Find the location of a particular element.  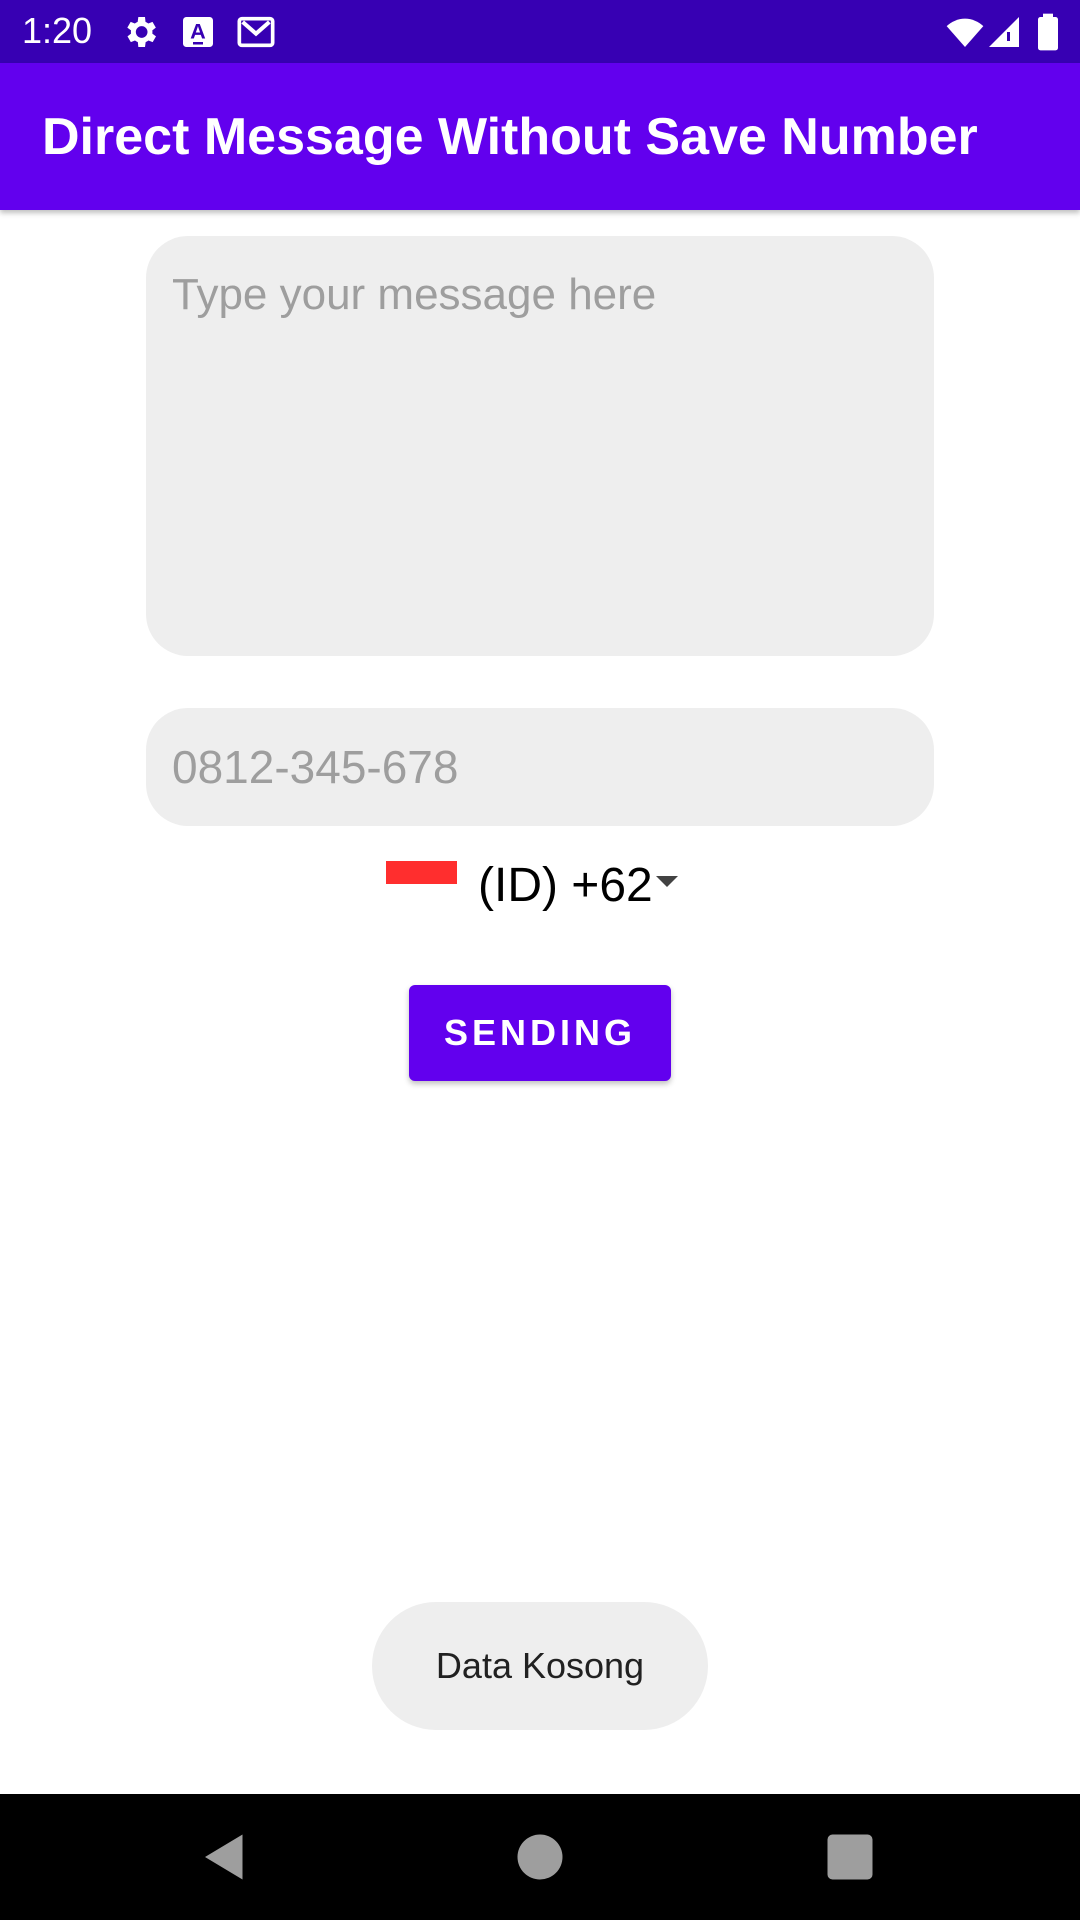

home-icon is located at coordinates (540, 1857).